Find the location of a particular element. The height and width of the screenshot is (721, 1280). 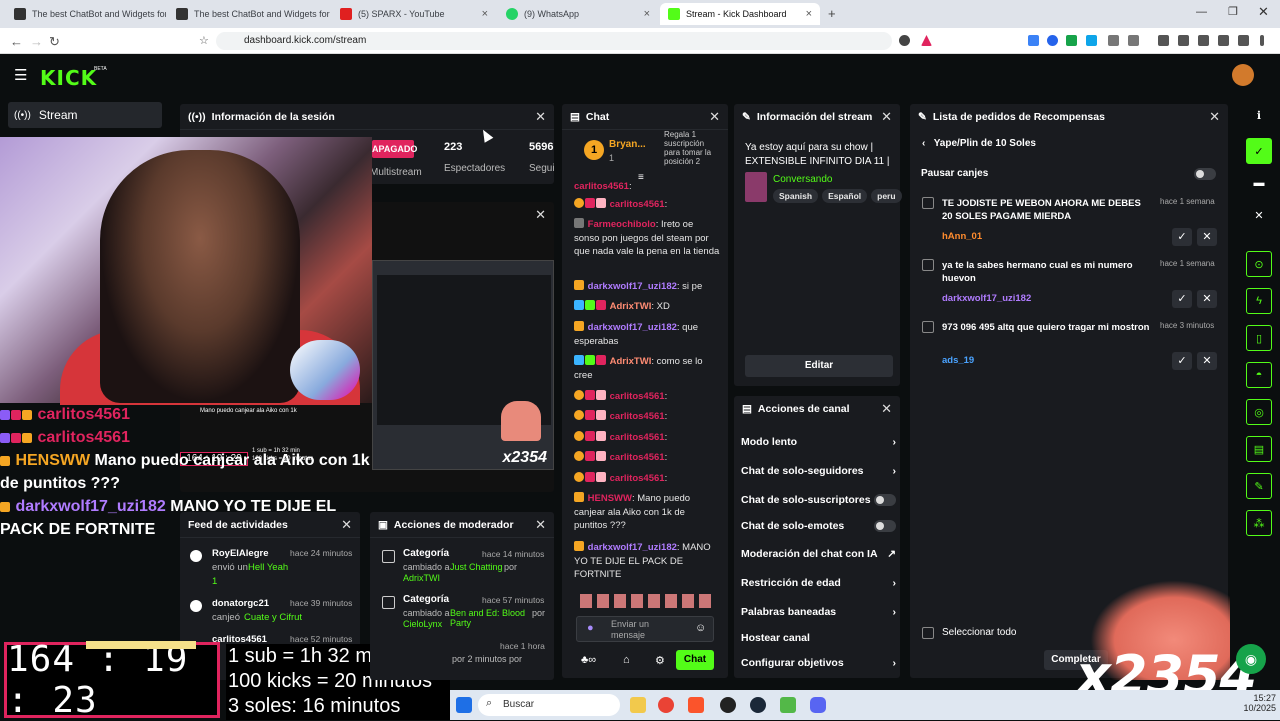

channel-action-subs-only: Chat de solo-suscriptores is located at coordinates (818, 500).